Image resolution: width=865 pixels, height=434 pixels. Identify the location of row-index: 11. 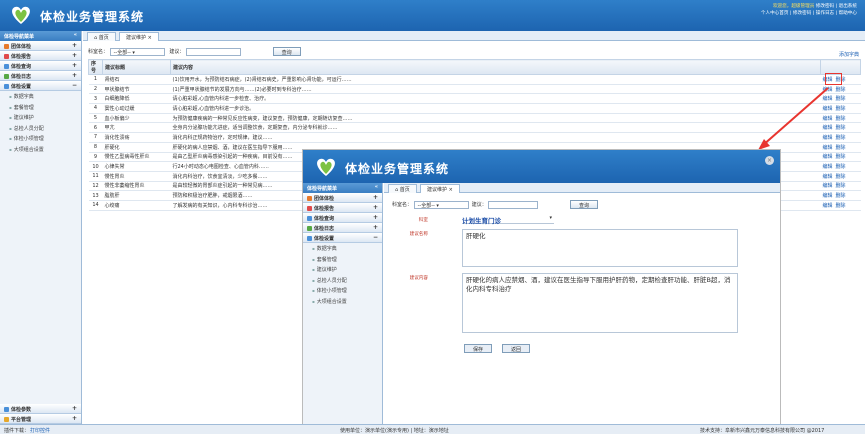
(95, 176).